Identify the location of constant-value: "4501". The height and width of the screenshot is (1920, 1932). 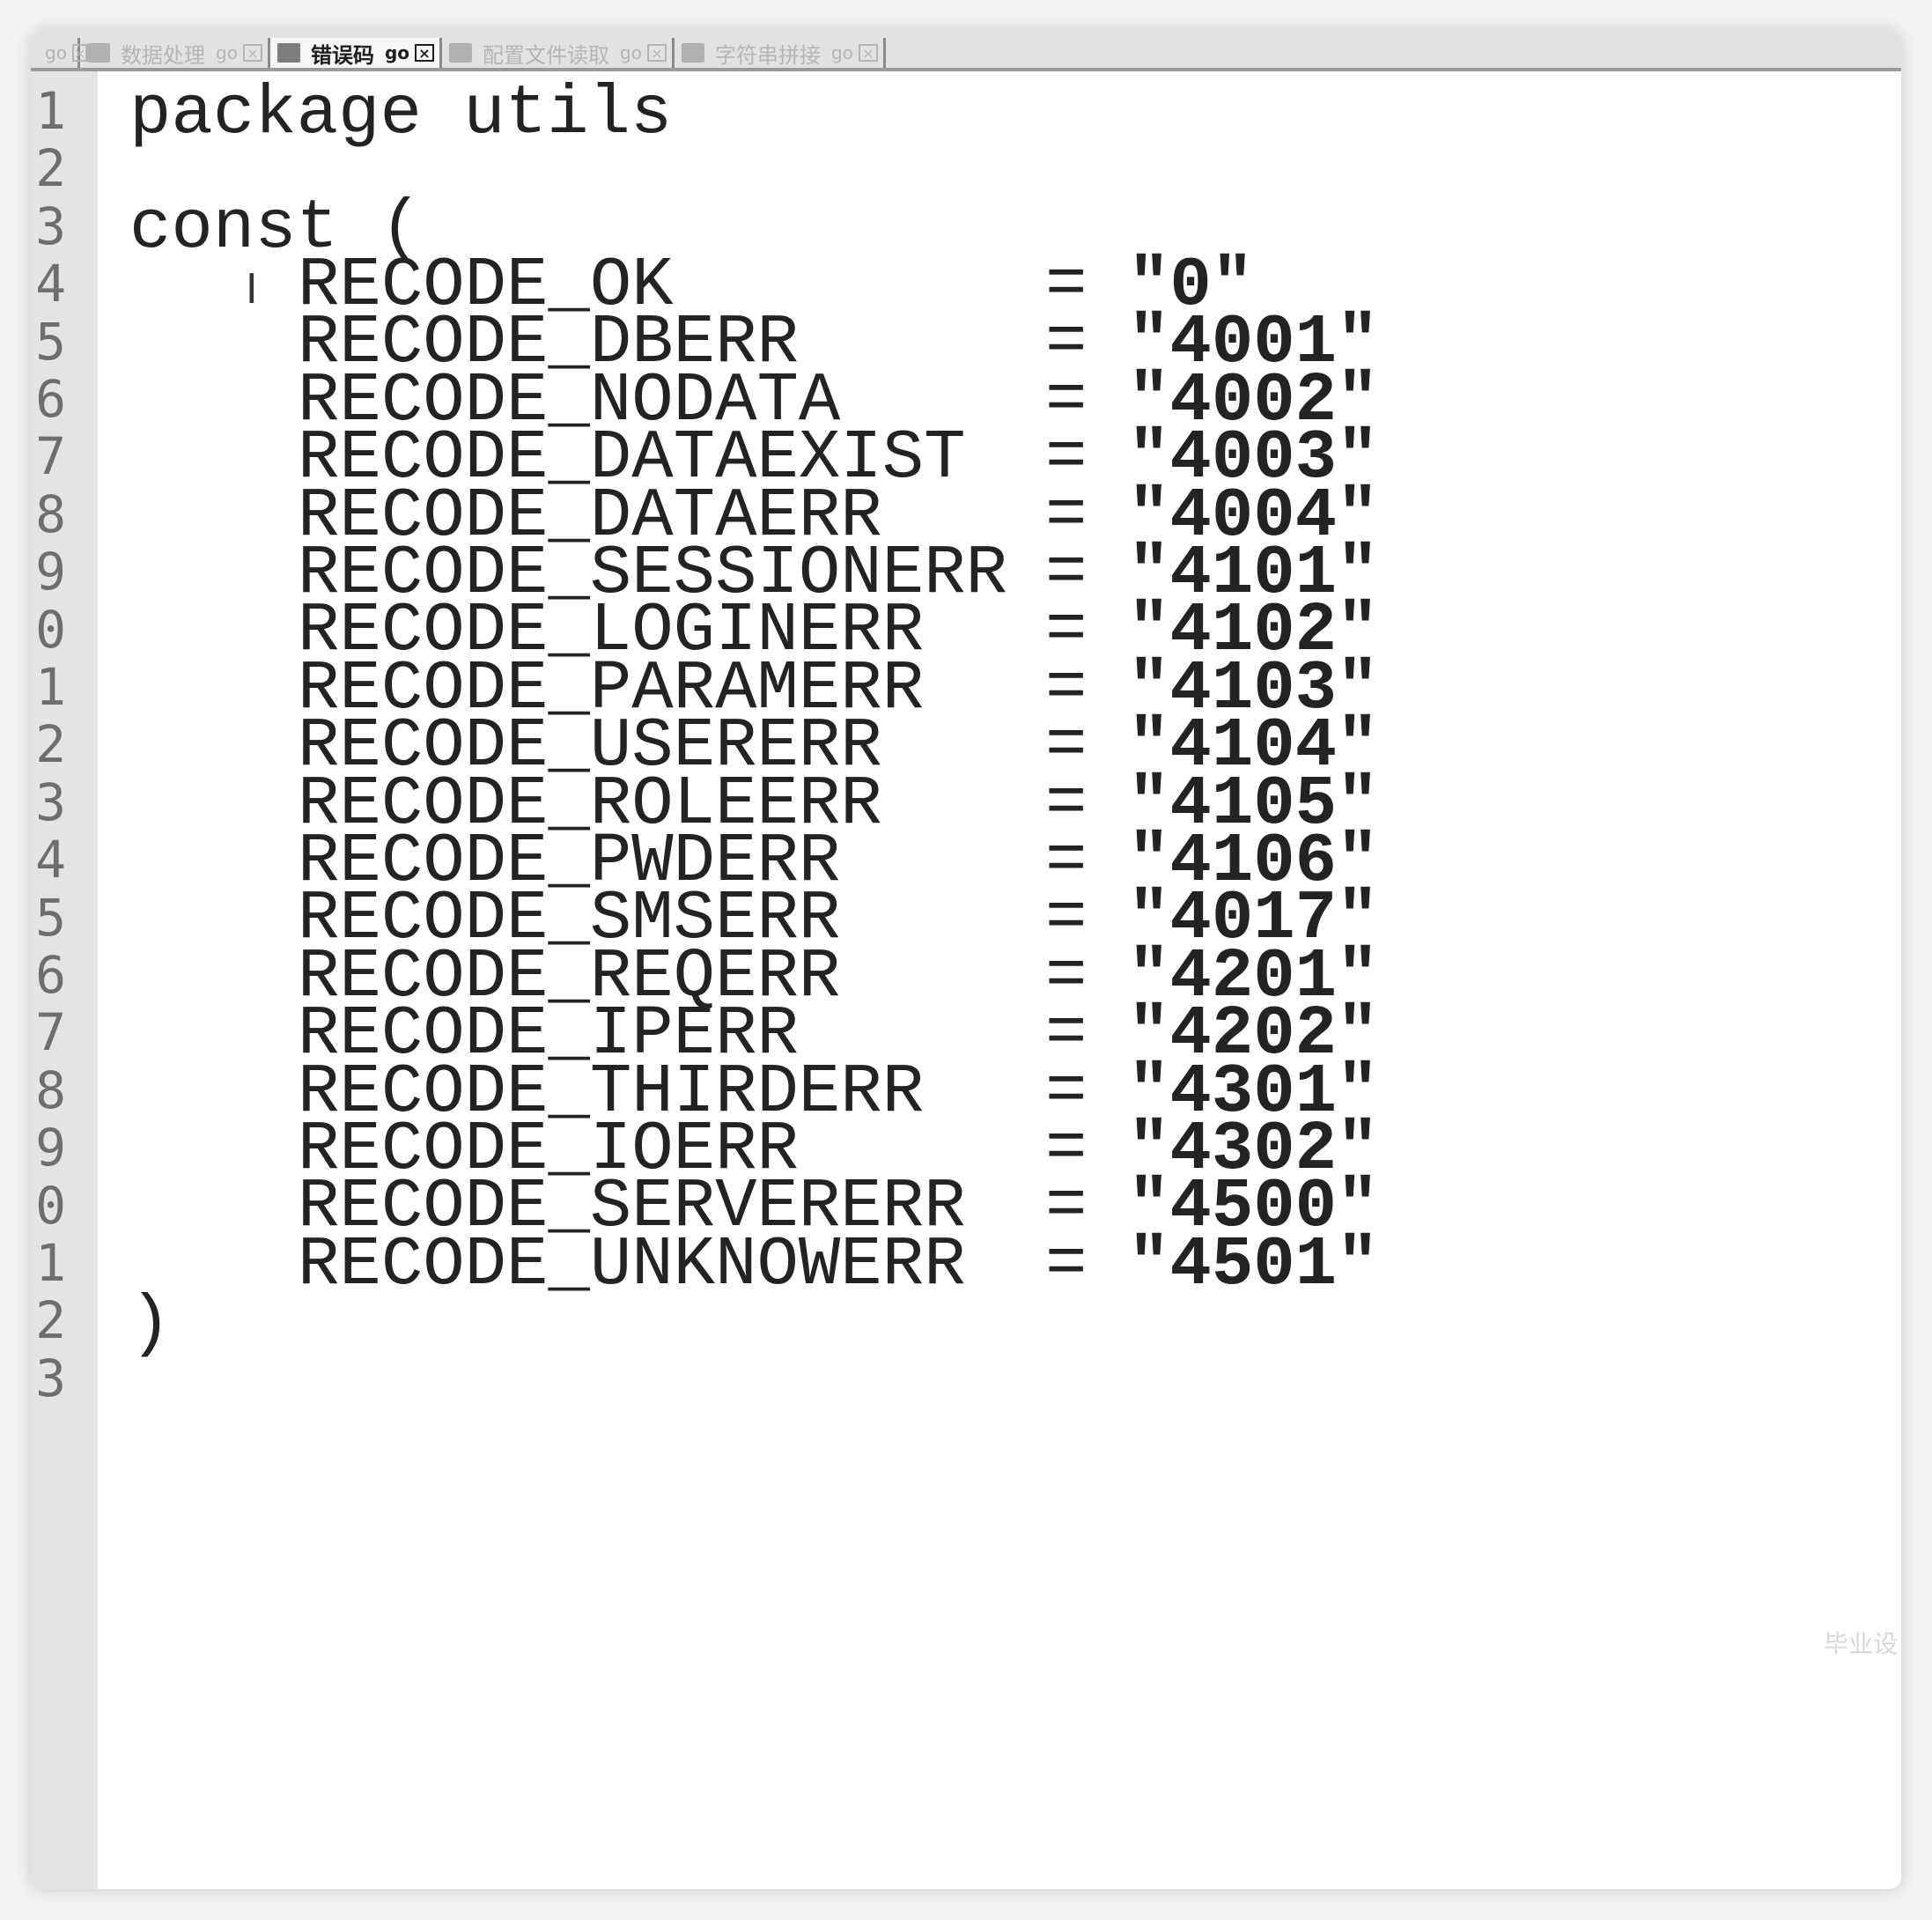
(1253, 1264).